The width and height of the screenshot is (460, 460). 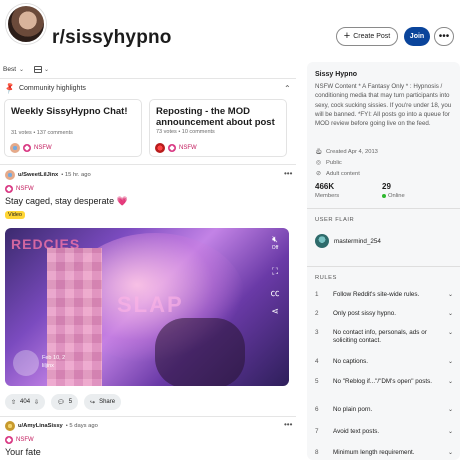 I want to click on fullscreen-button: ⛶, so click(x=275, y=271).